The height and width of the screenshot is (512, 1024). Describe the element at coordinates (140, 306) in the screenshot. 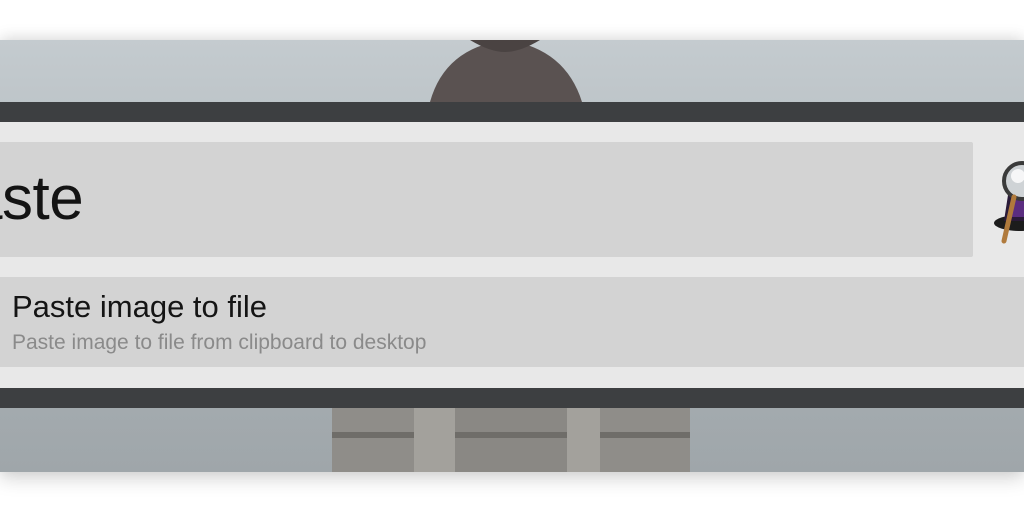

I see `result-title: Paste image to file` at that location.